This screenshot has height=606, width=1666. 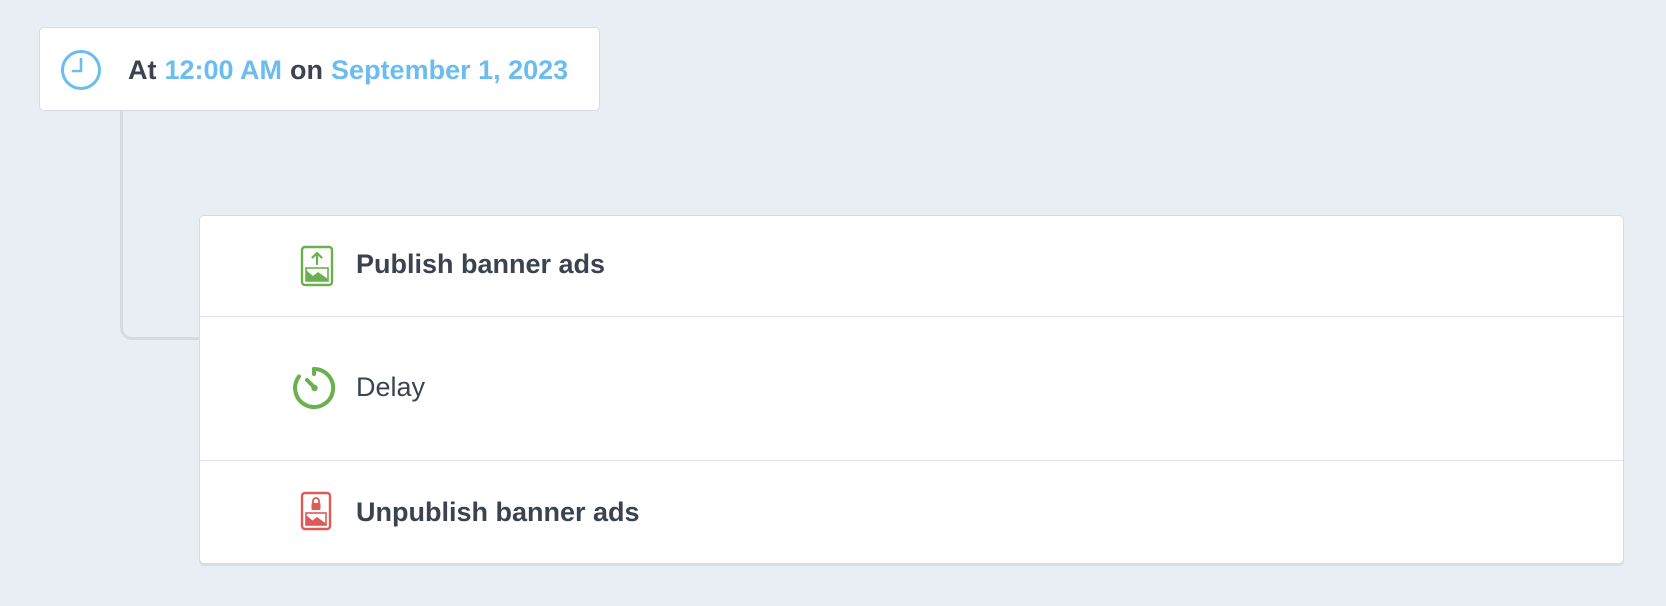 I want to click on action-label: Publish banner ads, so click(x=481, y=264).